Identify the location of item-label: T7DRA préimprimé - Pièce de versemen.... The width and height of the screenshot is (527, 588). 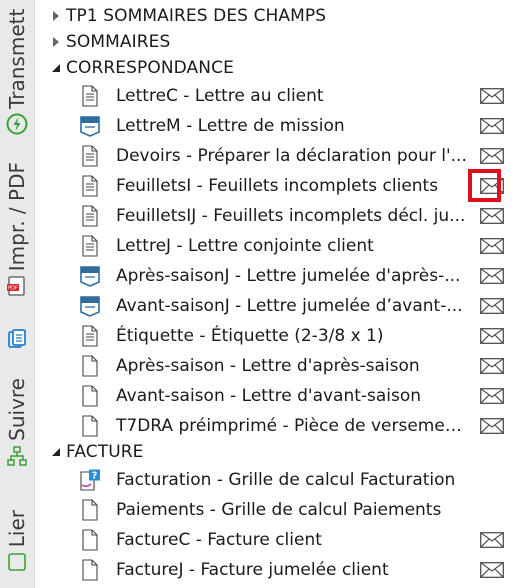
(292, 426).